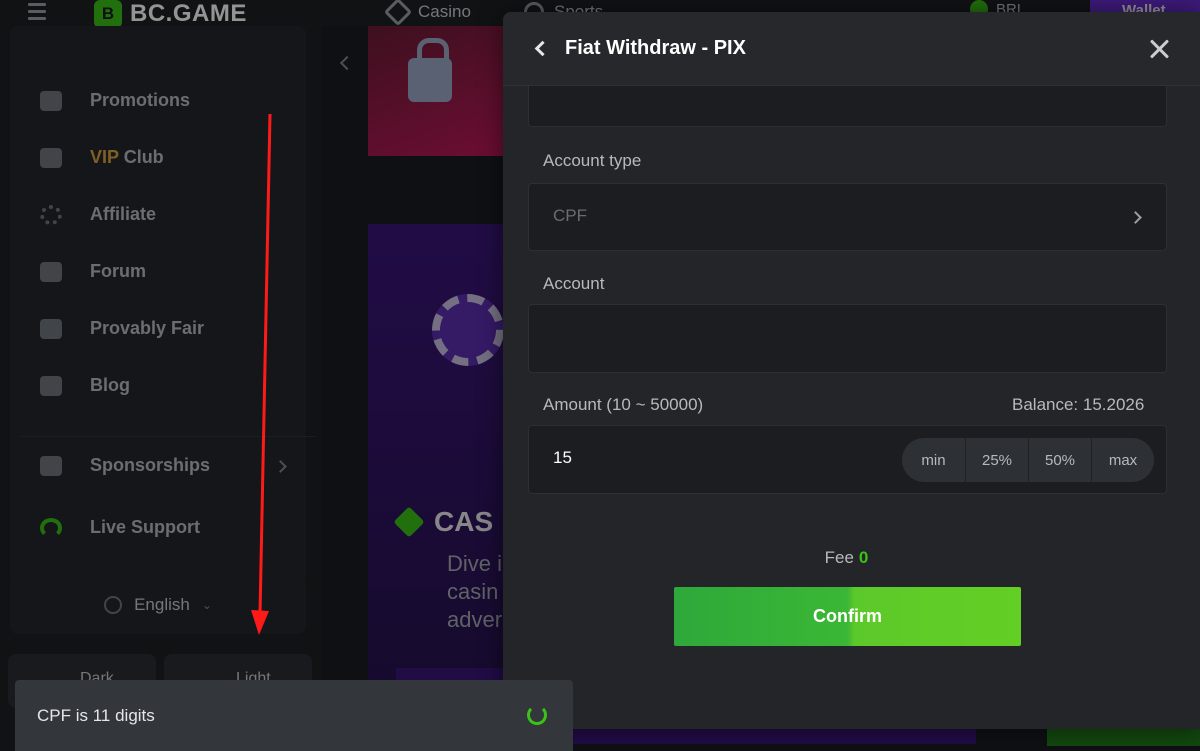 Image resolution: width=1200 pixels, height=751 pixels. I want to click on modal-header: Fiat Withdraw - PIX, so click(851, 49).